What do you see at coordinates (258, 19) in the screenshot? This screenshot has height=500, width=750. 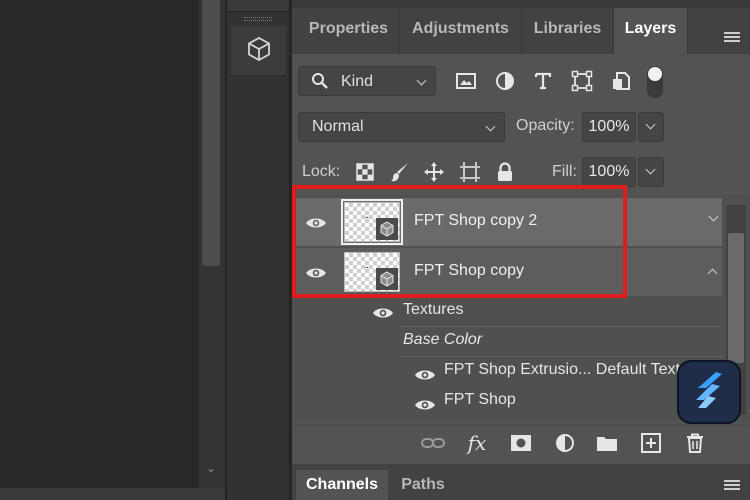 I see `dock-grip` at bounding box center [258, 19].